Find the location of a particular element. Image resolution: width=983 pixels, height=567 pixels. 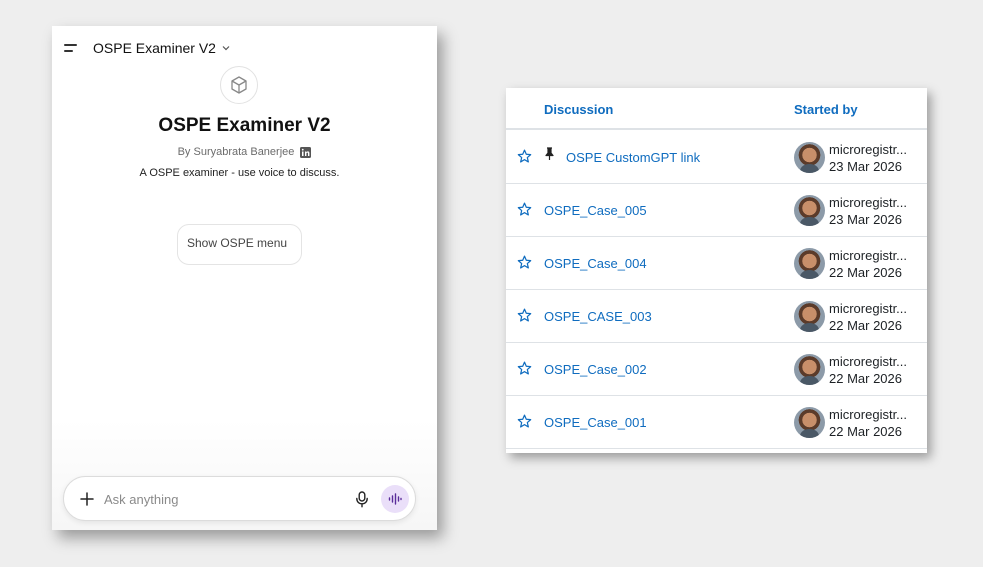

column-header-started-by: Started by is located at coordinates (826, 109).